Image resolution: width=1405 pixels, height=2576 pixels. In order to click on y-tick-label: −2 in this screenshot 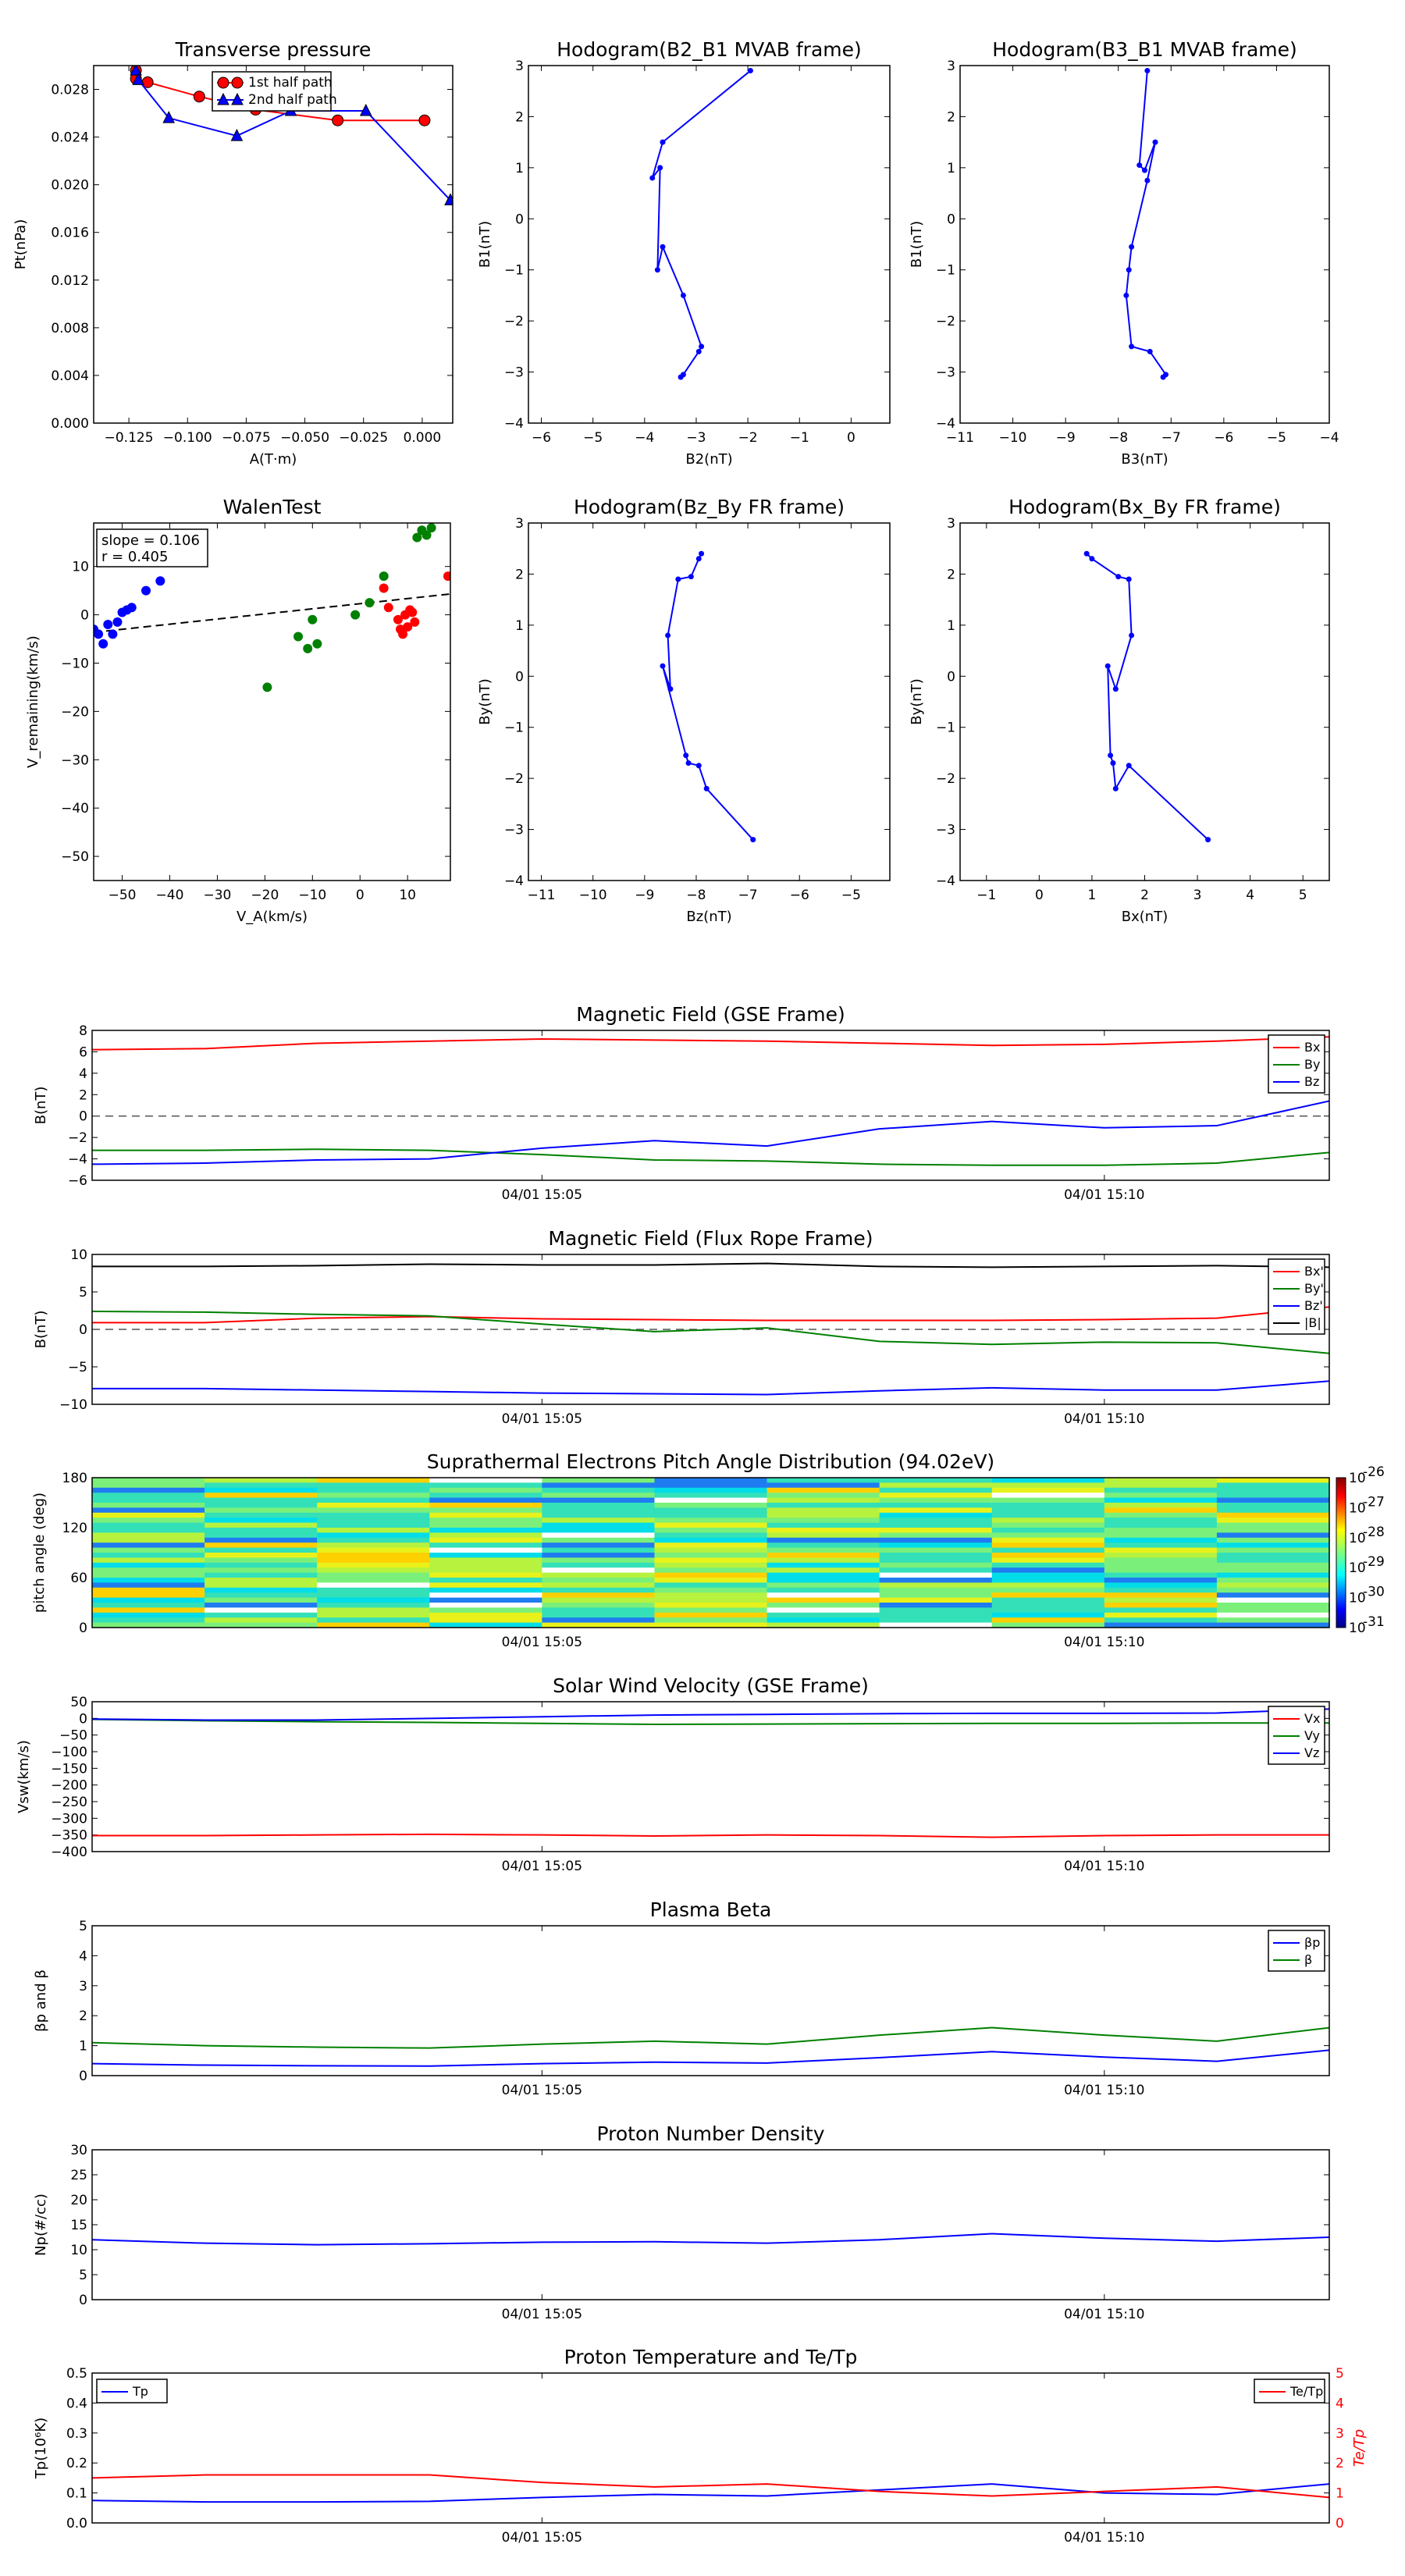, I will do `click(514, 779)`.